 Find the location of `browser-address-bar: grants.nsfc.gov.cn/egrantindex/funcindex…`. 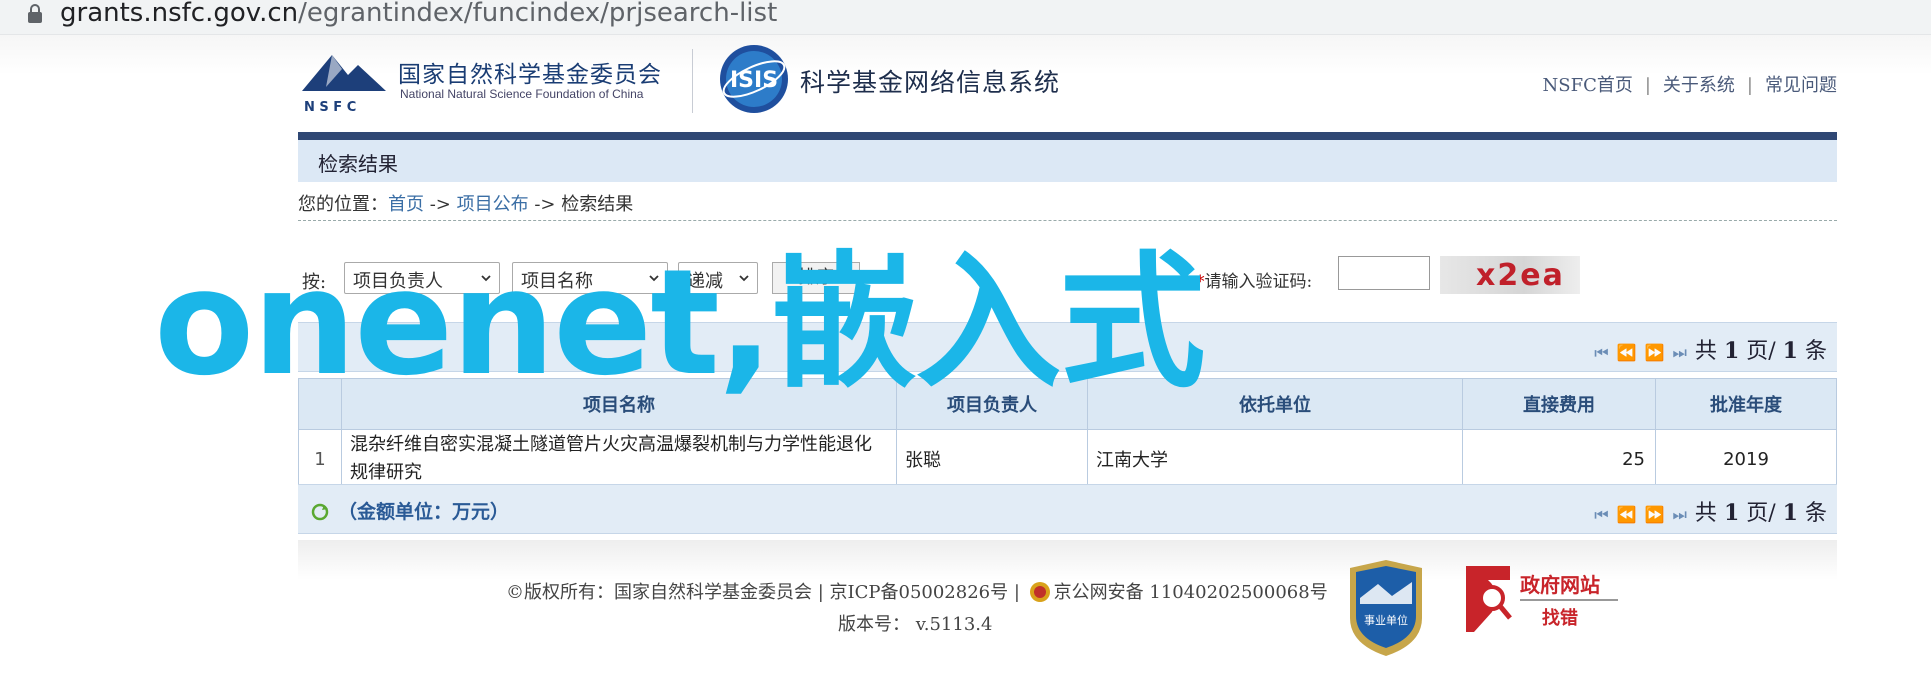

browser-address-bar: grants.nsfc.gov.cn/egrantindex/funcindex… is located at coordinates (965, 17).